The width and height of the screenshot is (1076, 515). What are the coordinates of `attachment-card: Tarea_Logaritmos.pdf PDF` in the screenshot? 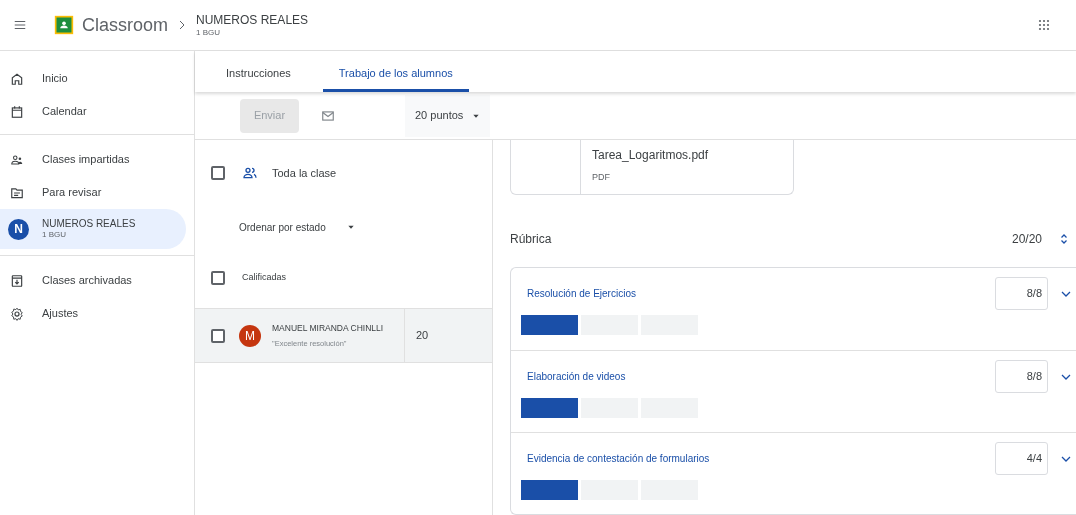 It's located at (652, 168).